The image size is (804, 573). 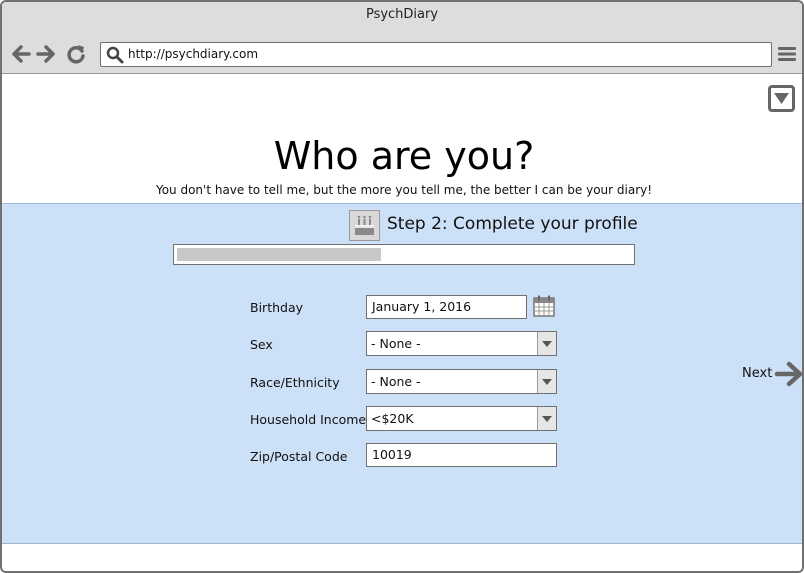 What do you see at coordinates (461, 343) in the screenshot?
I see `sex-select: - None -` at bounding box center [461, 343].